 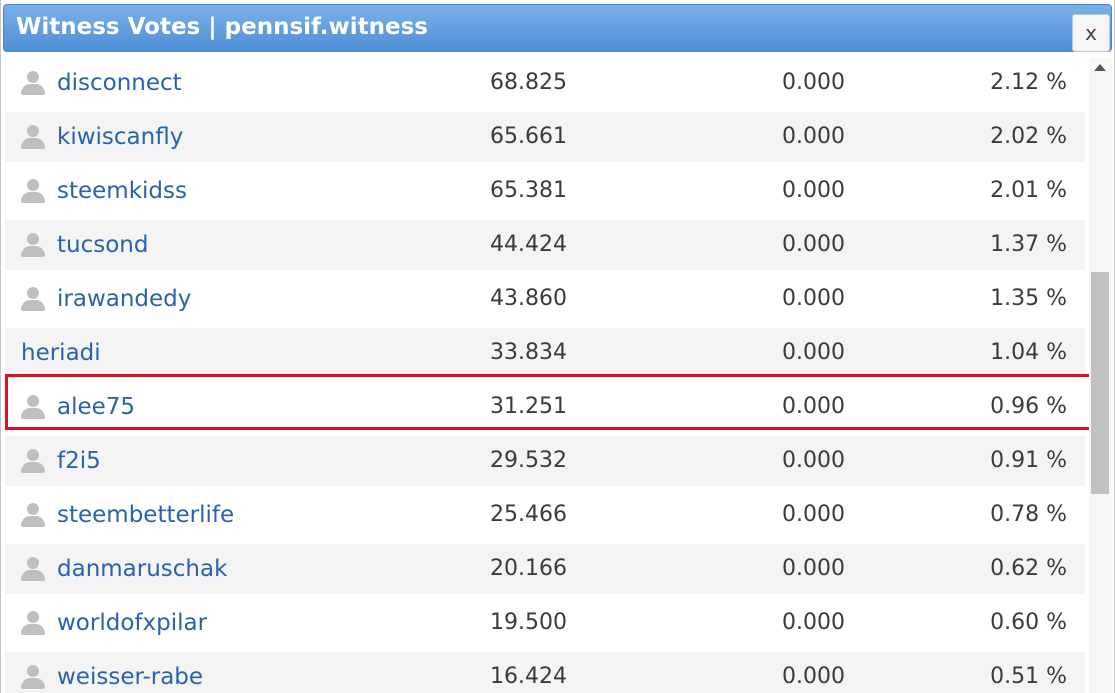 What do you see at coordinates (1028, 352) in the screenshot?
I see `vote-percentage: 1.04 %` at bounding box center [1028, 352].